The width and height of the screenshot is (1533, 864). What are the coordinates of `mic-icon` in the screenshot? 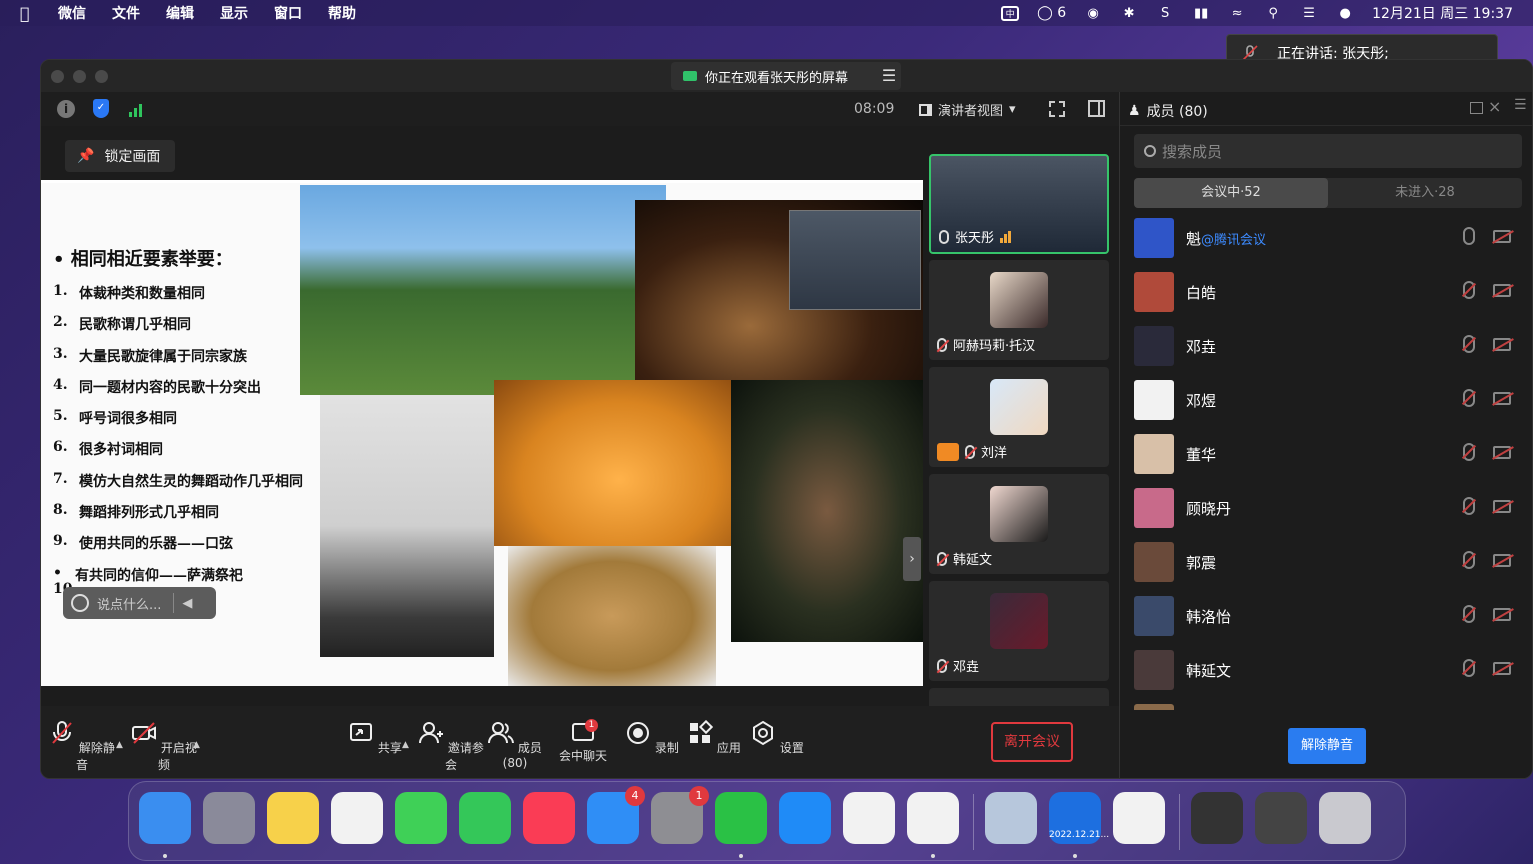 It's located at (1469, 236).